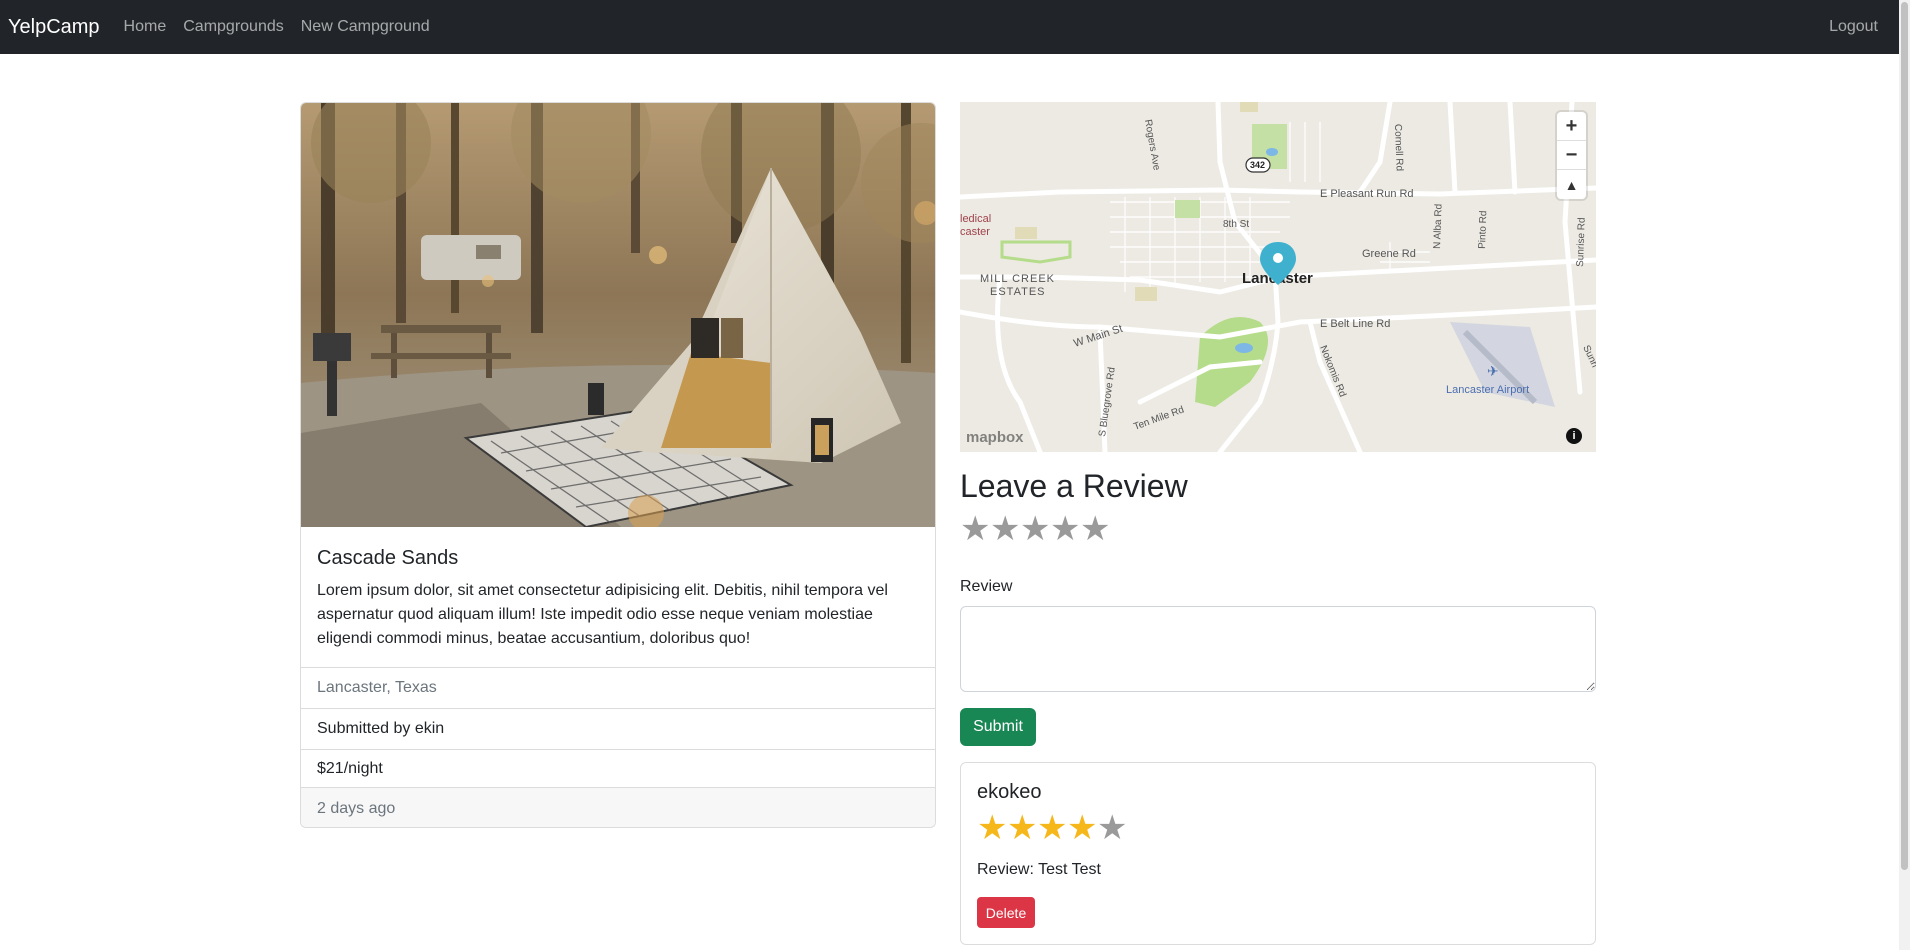 This screenshot has width=1910, height=950. I want to click on rating-star-4-icon: ★, so click(1065, 529).